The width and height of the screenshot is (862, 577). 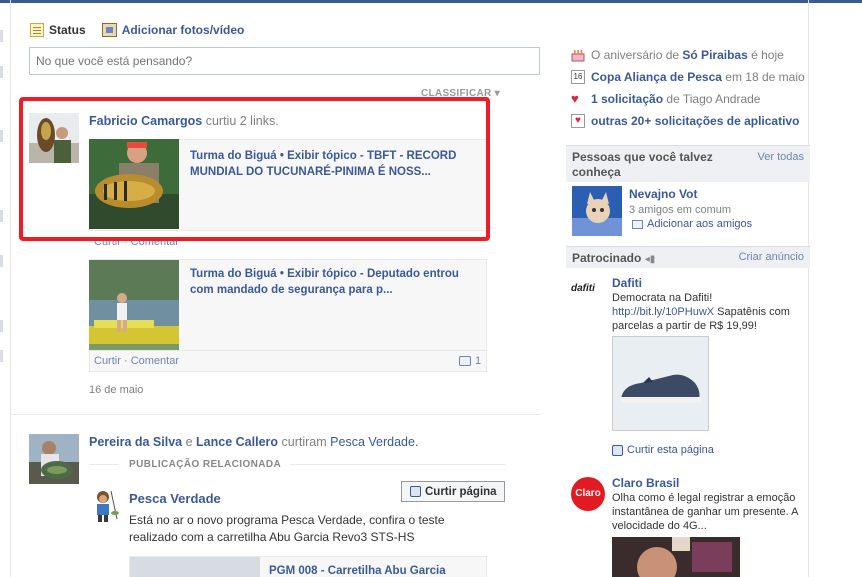 I want to click on cake-icon, so click(x=578, y=55).